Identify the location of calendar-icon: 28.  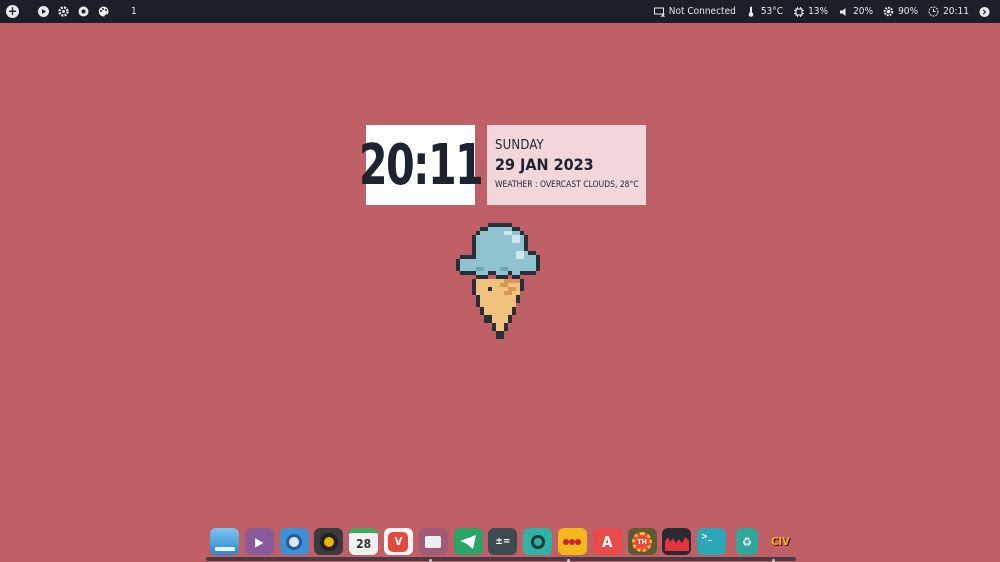
(364, 544).